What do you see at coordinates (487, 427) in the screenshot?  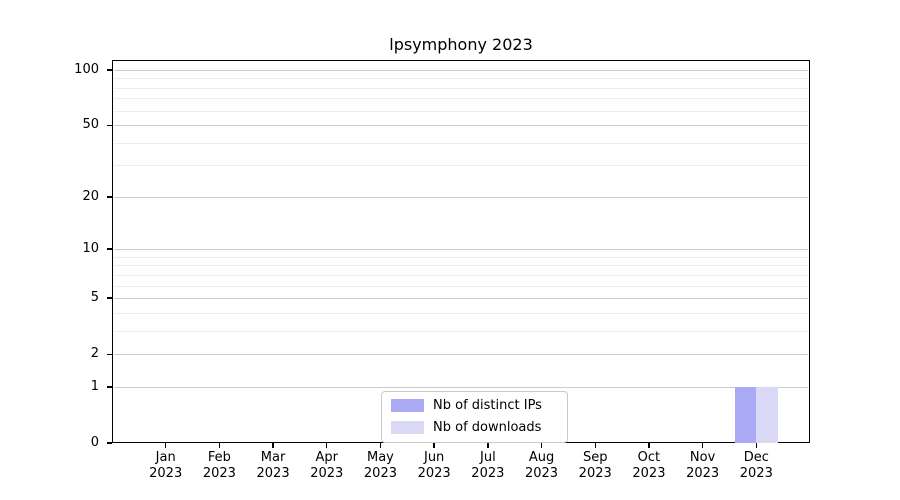 I see `legend-label: Nb of downloads` at bounding box center [487, 427].